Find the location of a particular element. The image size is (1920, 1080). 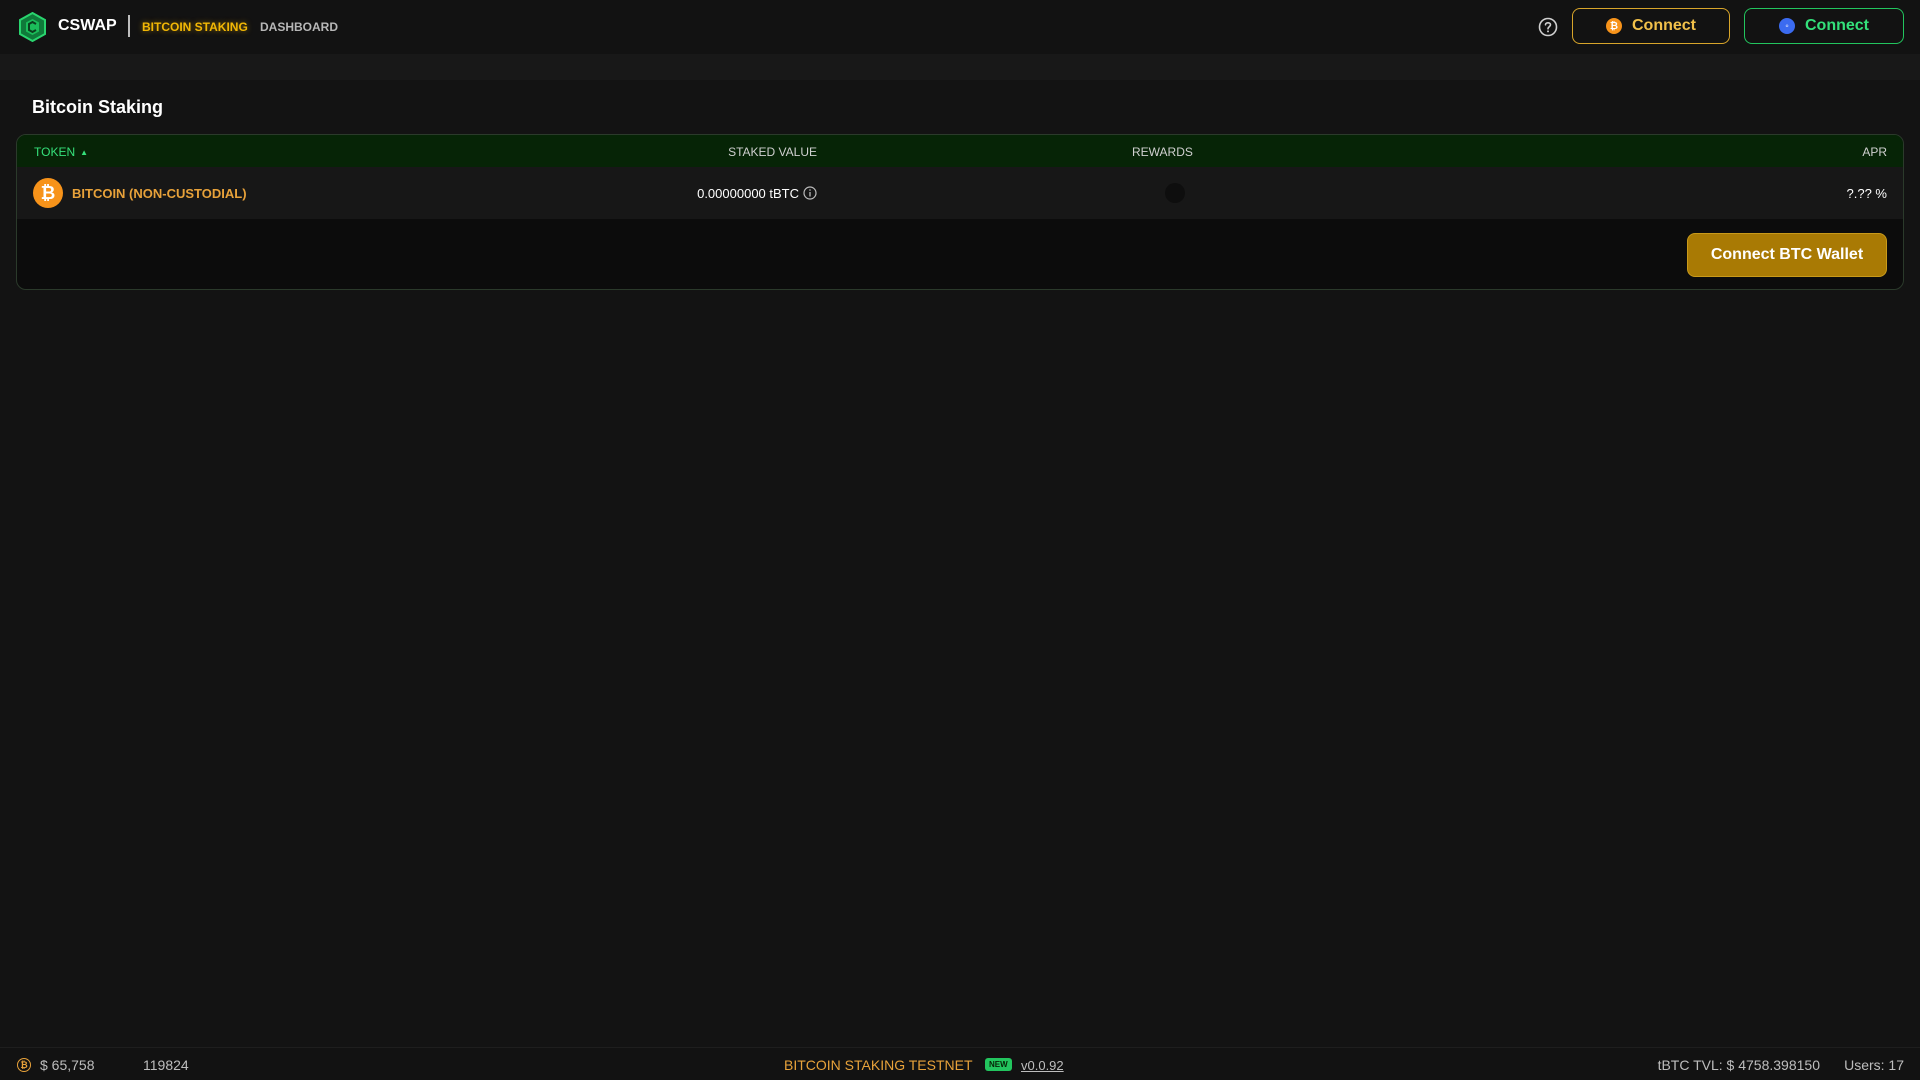

btc-price: $ 65,758 is located at coordinates (67, 1065).